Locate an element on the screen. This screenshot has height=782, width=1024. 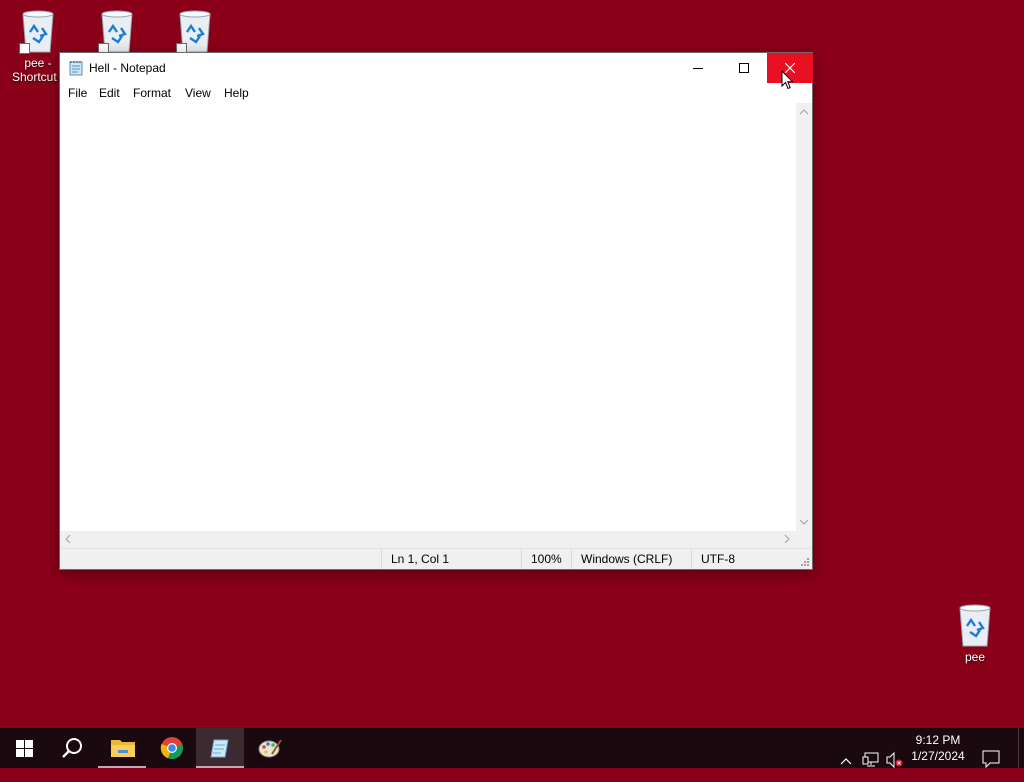
shortcut-arrow-icon is located at coordinates (24, 48).